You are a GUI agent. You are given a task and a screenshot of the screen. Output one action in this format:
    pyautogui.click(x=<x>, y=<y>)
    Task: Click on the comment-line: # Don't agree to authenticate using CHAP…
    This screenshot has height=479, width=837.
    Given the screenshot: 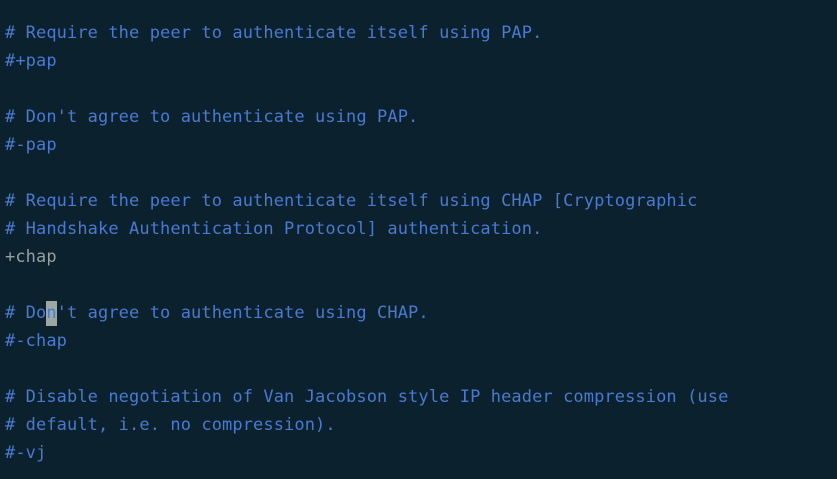 What is the action you would take?
    pyautogui.click(x=421, y=313)
    